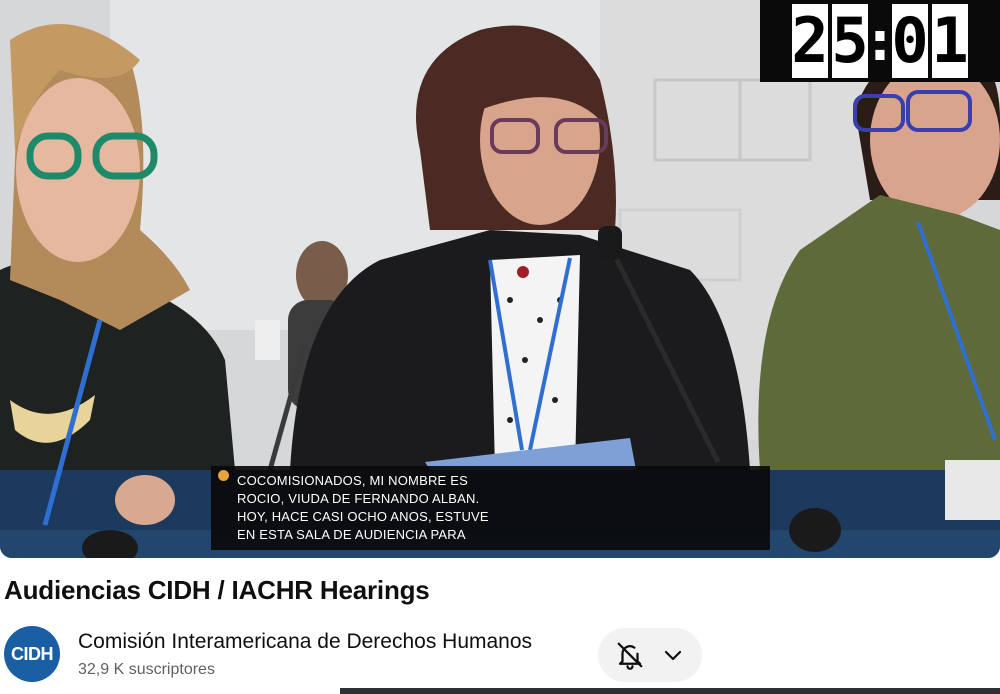 Image resolution: width=1000 pixels, height=694 pixels. What do you see at coordinates (32, 654) in the screenshot?
I see `channel-avatar: CIDH` at bounding box center [32, 654].